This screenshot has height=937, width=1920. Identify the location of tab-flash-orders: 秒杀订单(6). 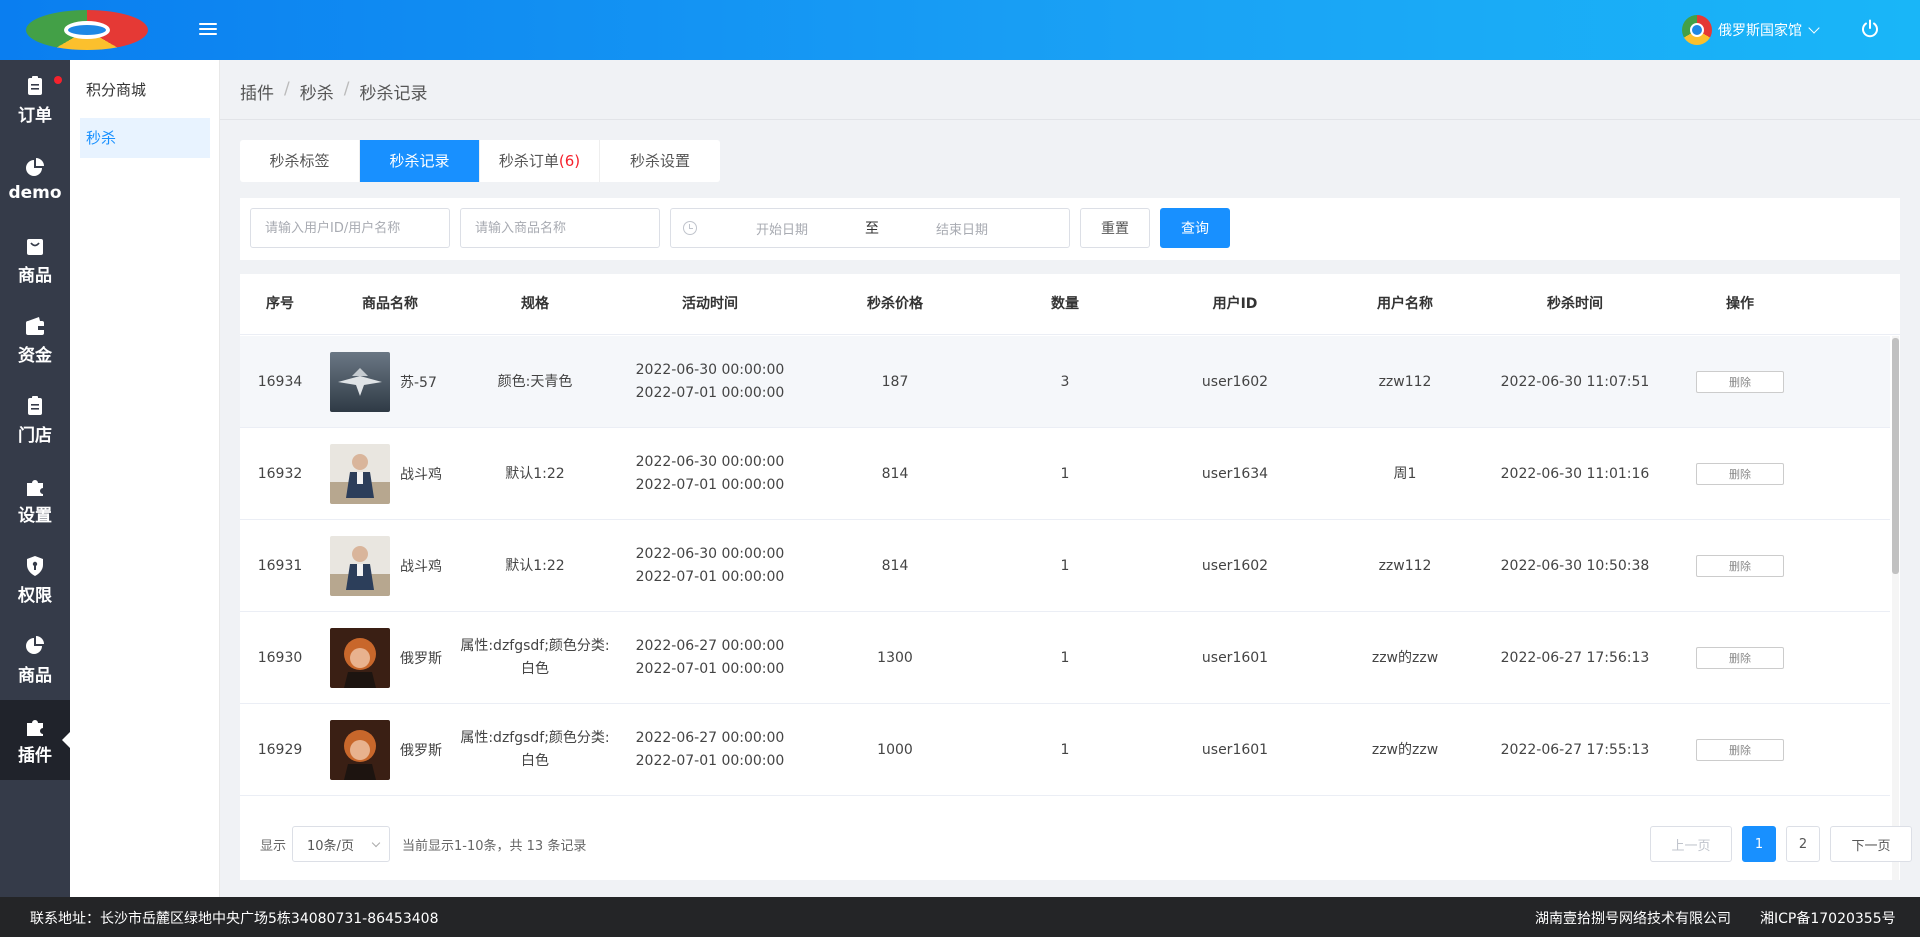
(540, 161).